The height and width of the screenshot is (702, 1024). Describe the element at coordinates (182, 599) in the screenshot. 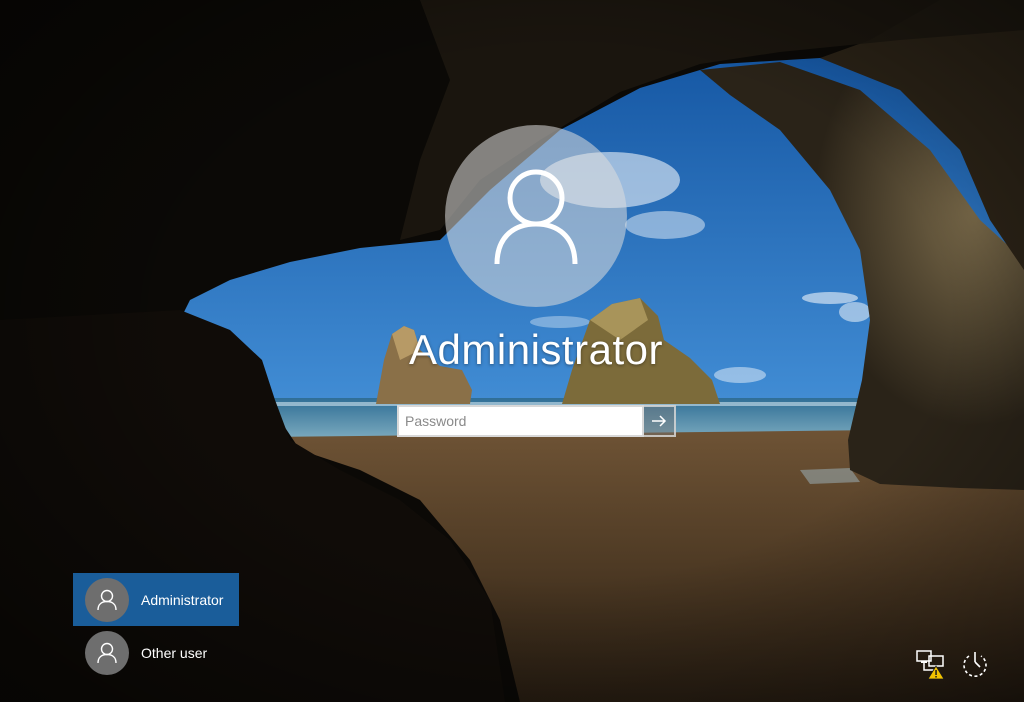

I see `user-list-item-label: Administrator` at that location.